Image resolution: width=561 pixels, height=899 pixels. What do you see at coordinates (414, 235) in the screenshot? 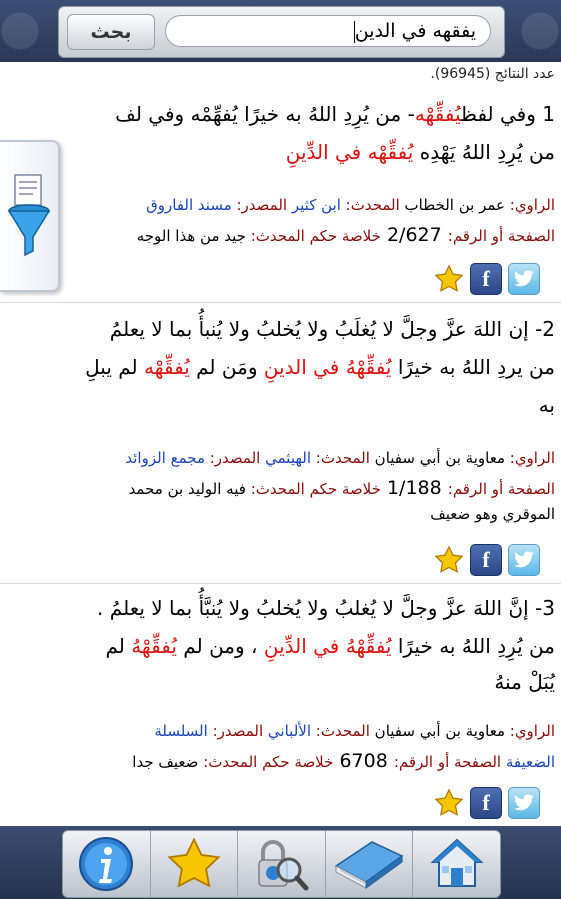
I see `page-value: 2/627` at bounding box center [414, 235].